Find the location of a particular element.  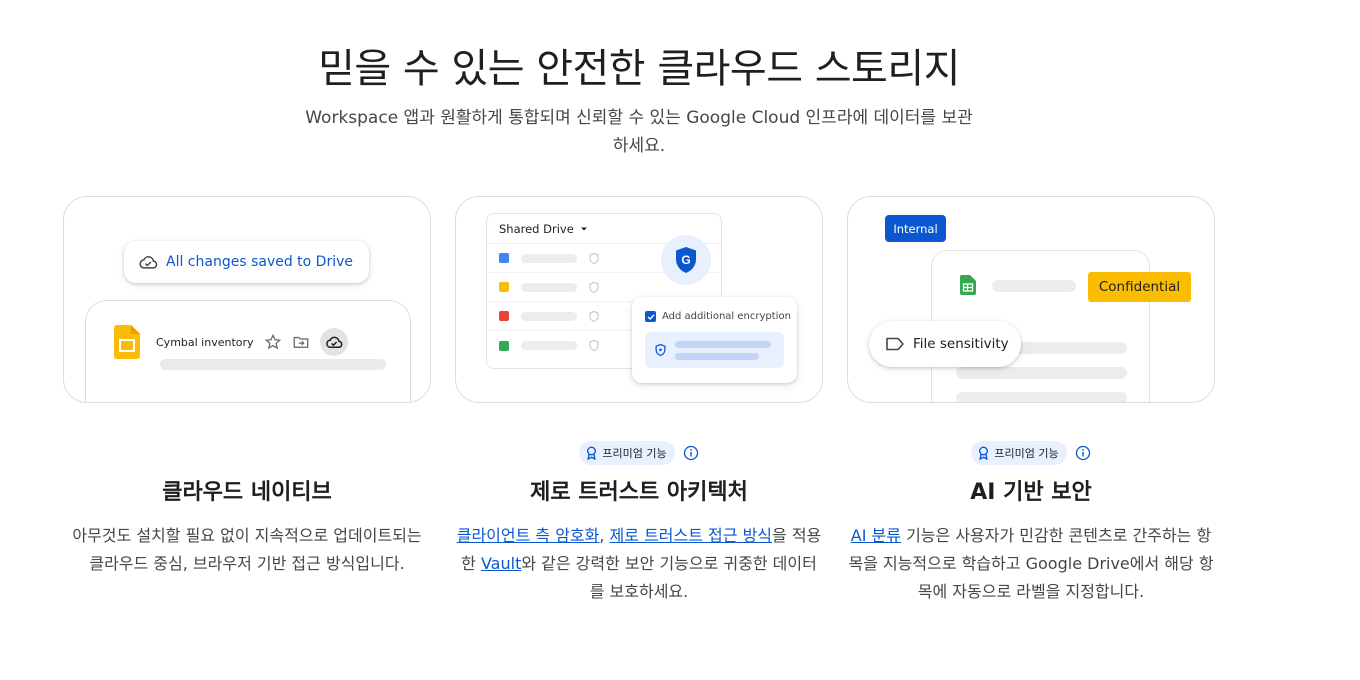

file-sensitivity-chip: File sensitivity is located at coordinates (945, 344).